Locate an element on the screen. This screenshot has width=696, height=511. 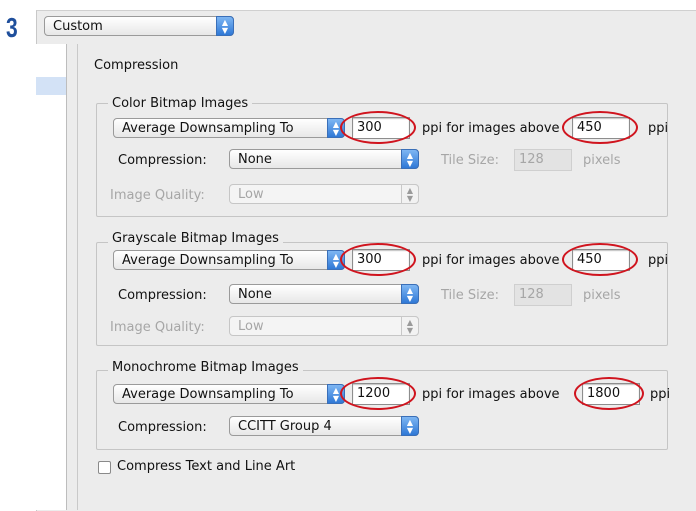
color-quality-popup: Low ▲ ▼ is located at coordinates (324, 194).